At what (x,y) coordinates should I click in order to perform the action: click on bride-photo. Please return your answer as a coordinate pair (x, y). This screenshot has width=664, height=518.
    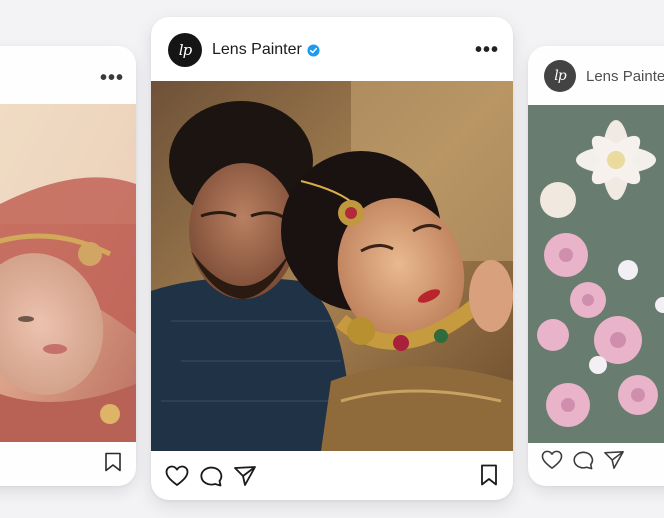
    Looking at the image, I should click on (68, 273).